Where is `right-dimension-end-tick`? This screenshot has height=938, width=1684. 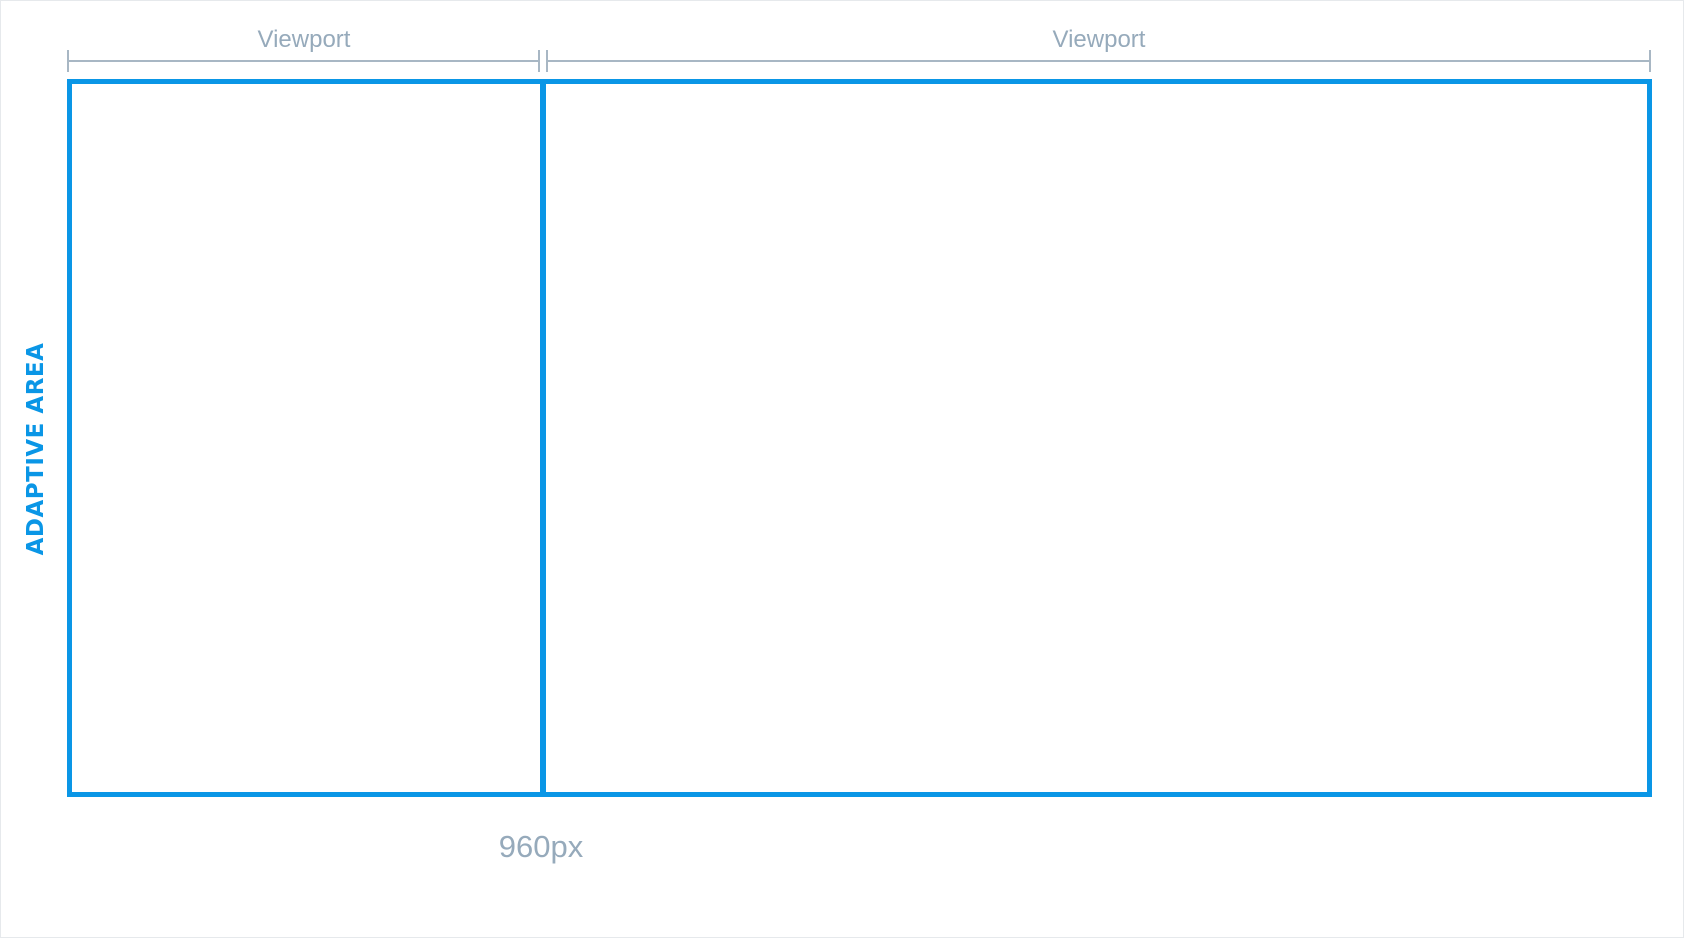 right-dimension-end-tick is located at coordinates (1650, 61).